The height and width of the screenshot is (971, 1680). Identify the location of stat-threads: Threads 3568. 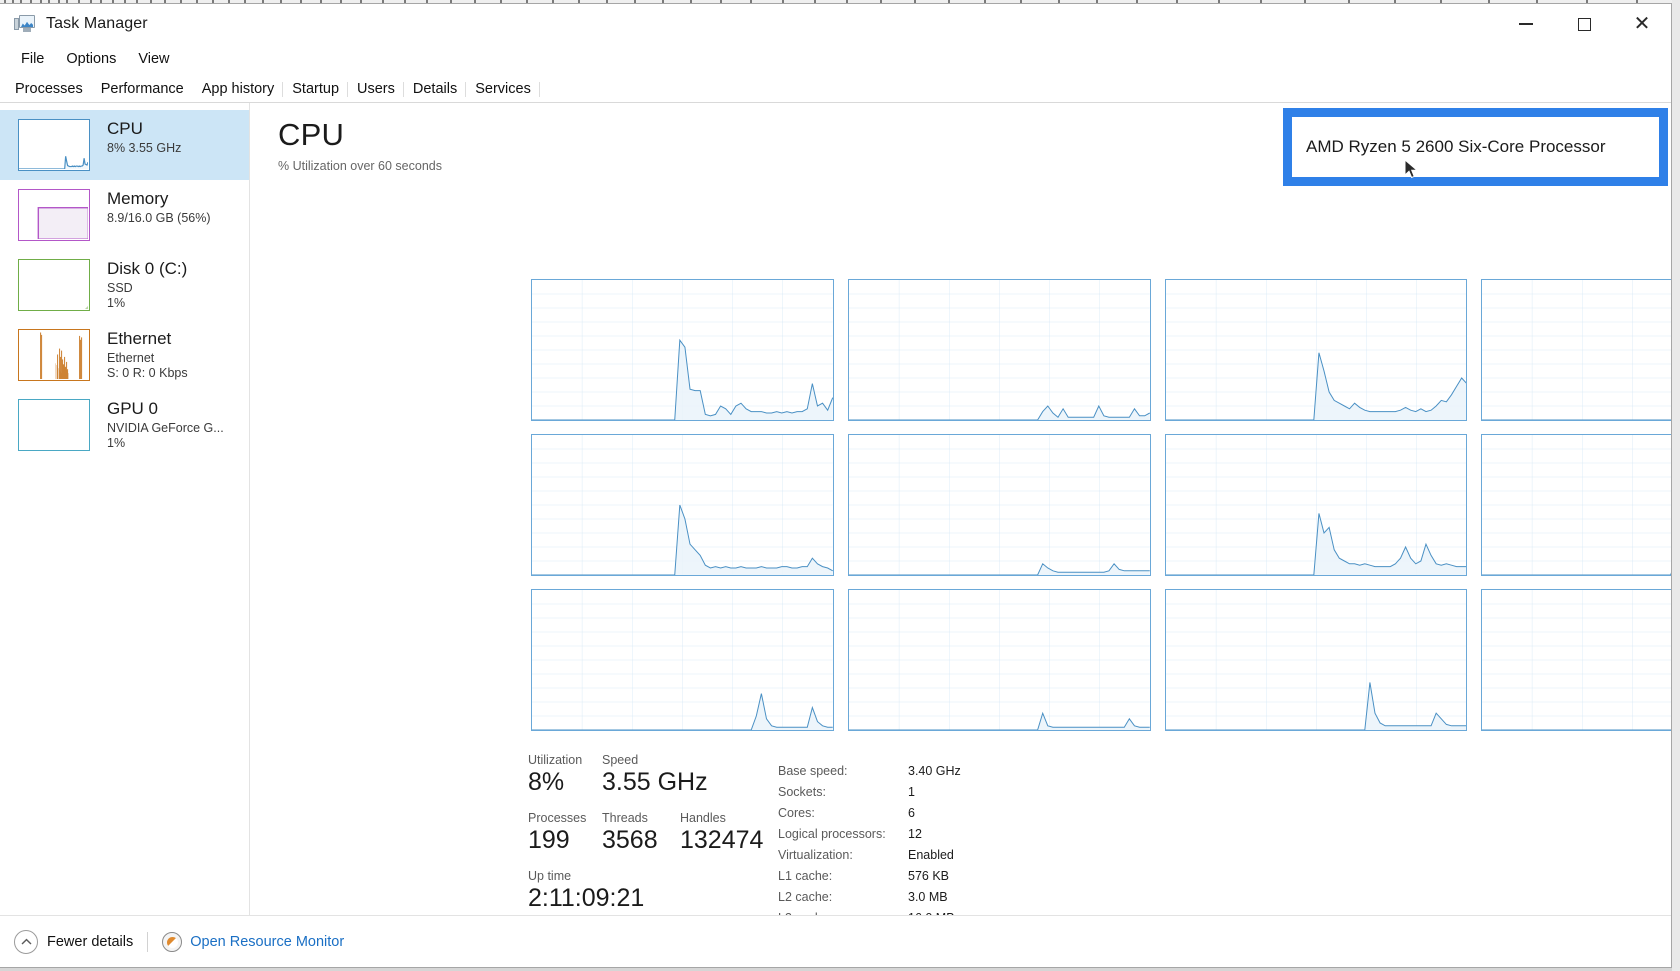
(641, 833).